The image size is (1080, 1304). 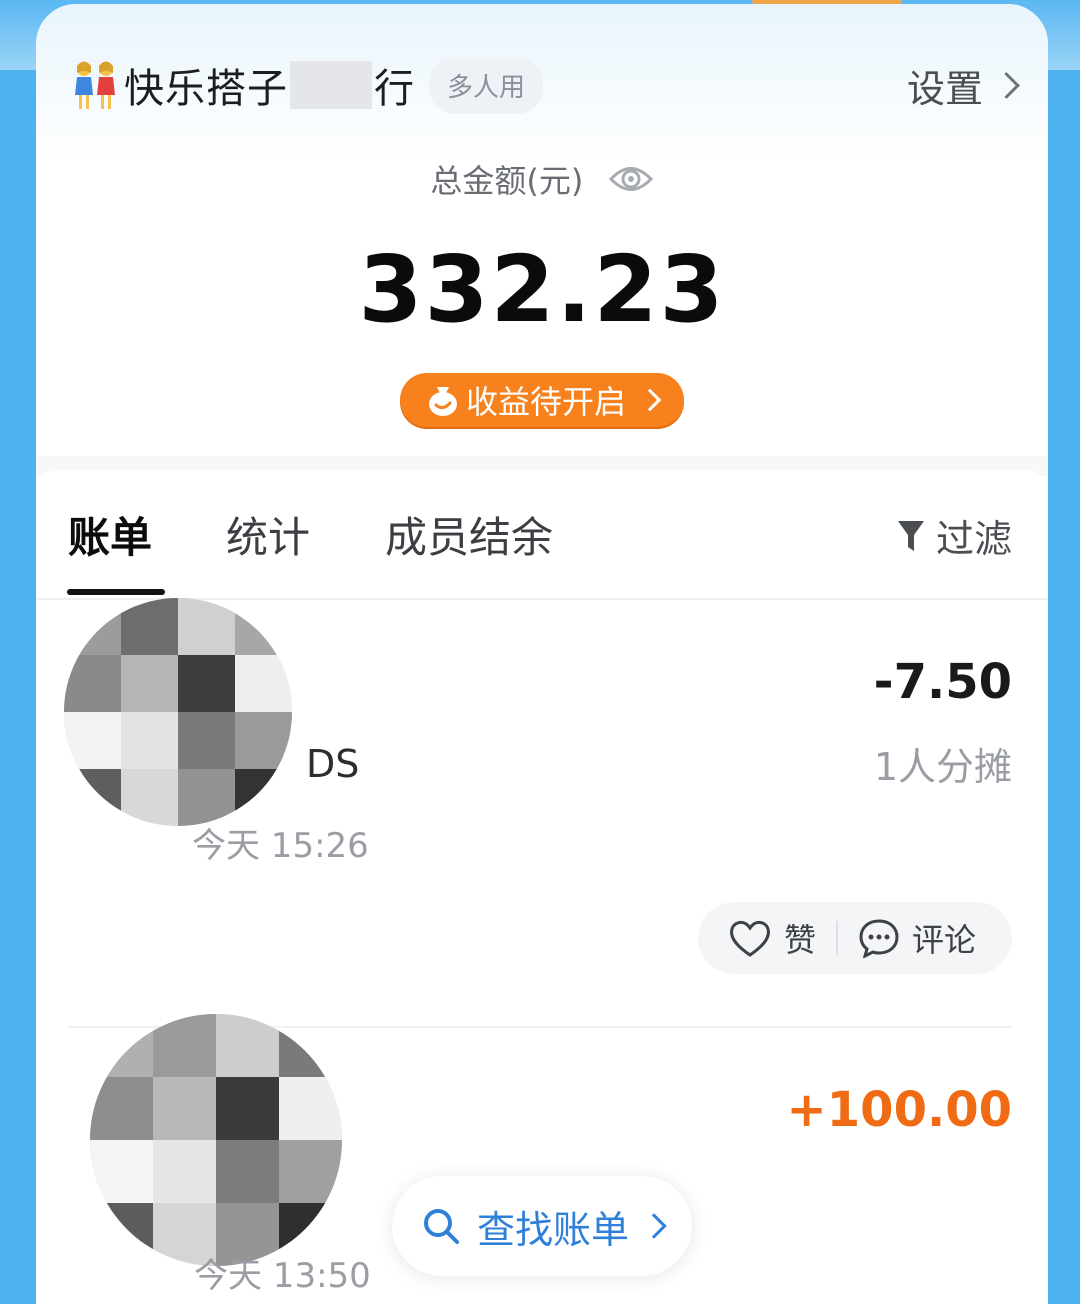 I want to click on settings-link: 设置, so click(x=963, y=85).